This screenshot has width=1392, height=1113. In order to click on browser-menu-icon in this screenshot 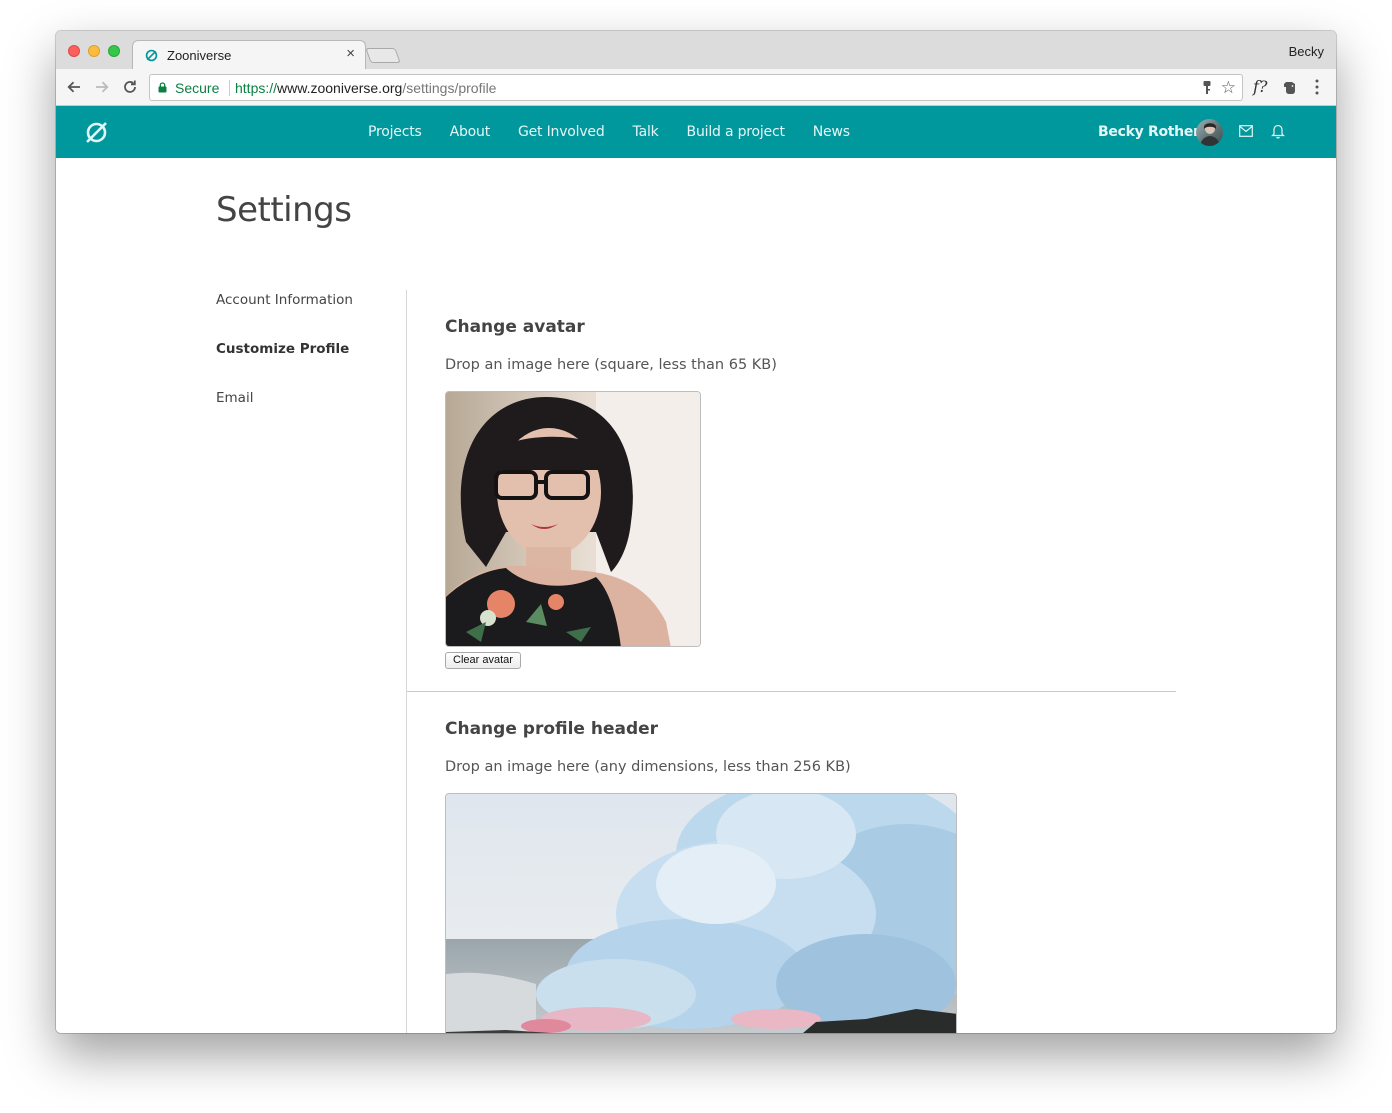, I will do `click(1317, 87)`.